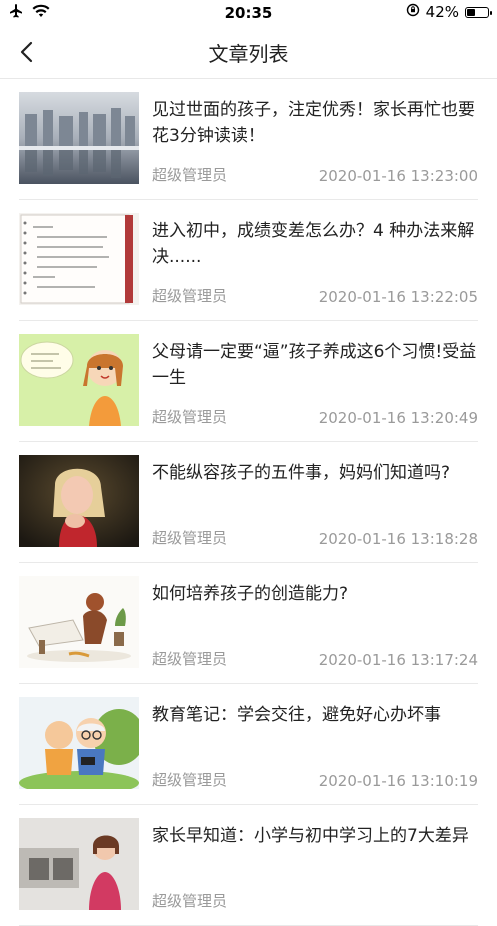 Image resolution: width=497 pixels, height=926 pixels. What do you see at coordinates (398, 418) in the screenshot?
I see `article-date: 2020-01-16 13:20:49` at bounding box center [398, 418].